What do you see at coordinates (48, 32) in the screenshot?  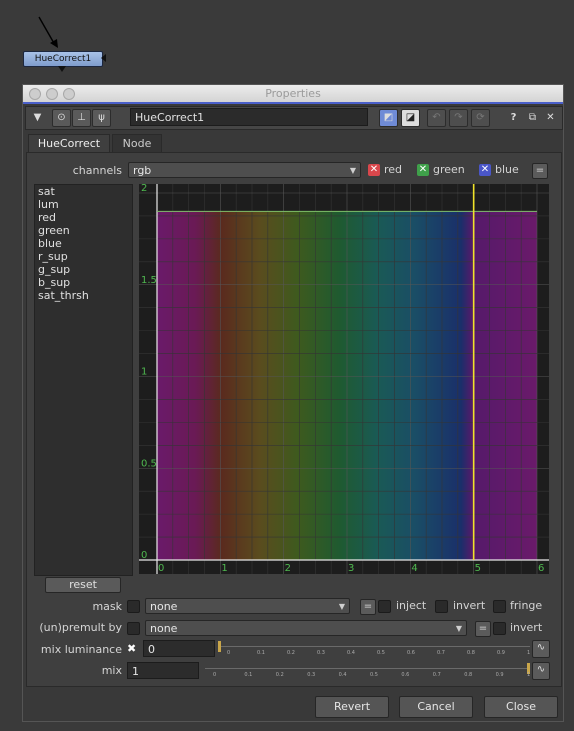 I see `node-connector-arrow` at bounding box center [48, 32].